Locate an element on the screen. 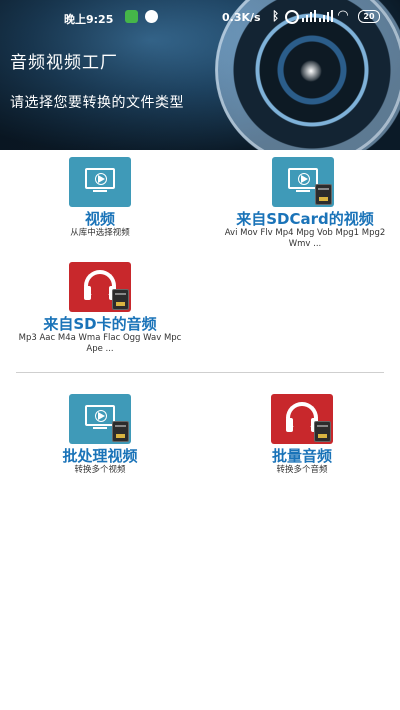 Image resolution: width=400 pixels, height=710 pixels. option-title: 视频 is located at coordinates (99, 219).